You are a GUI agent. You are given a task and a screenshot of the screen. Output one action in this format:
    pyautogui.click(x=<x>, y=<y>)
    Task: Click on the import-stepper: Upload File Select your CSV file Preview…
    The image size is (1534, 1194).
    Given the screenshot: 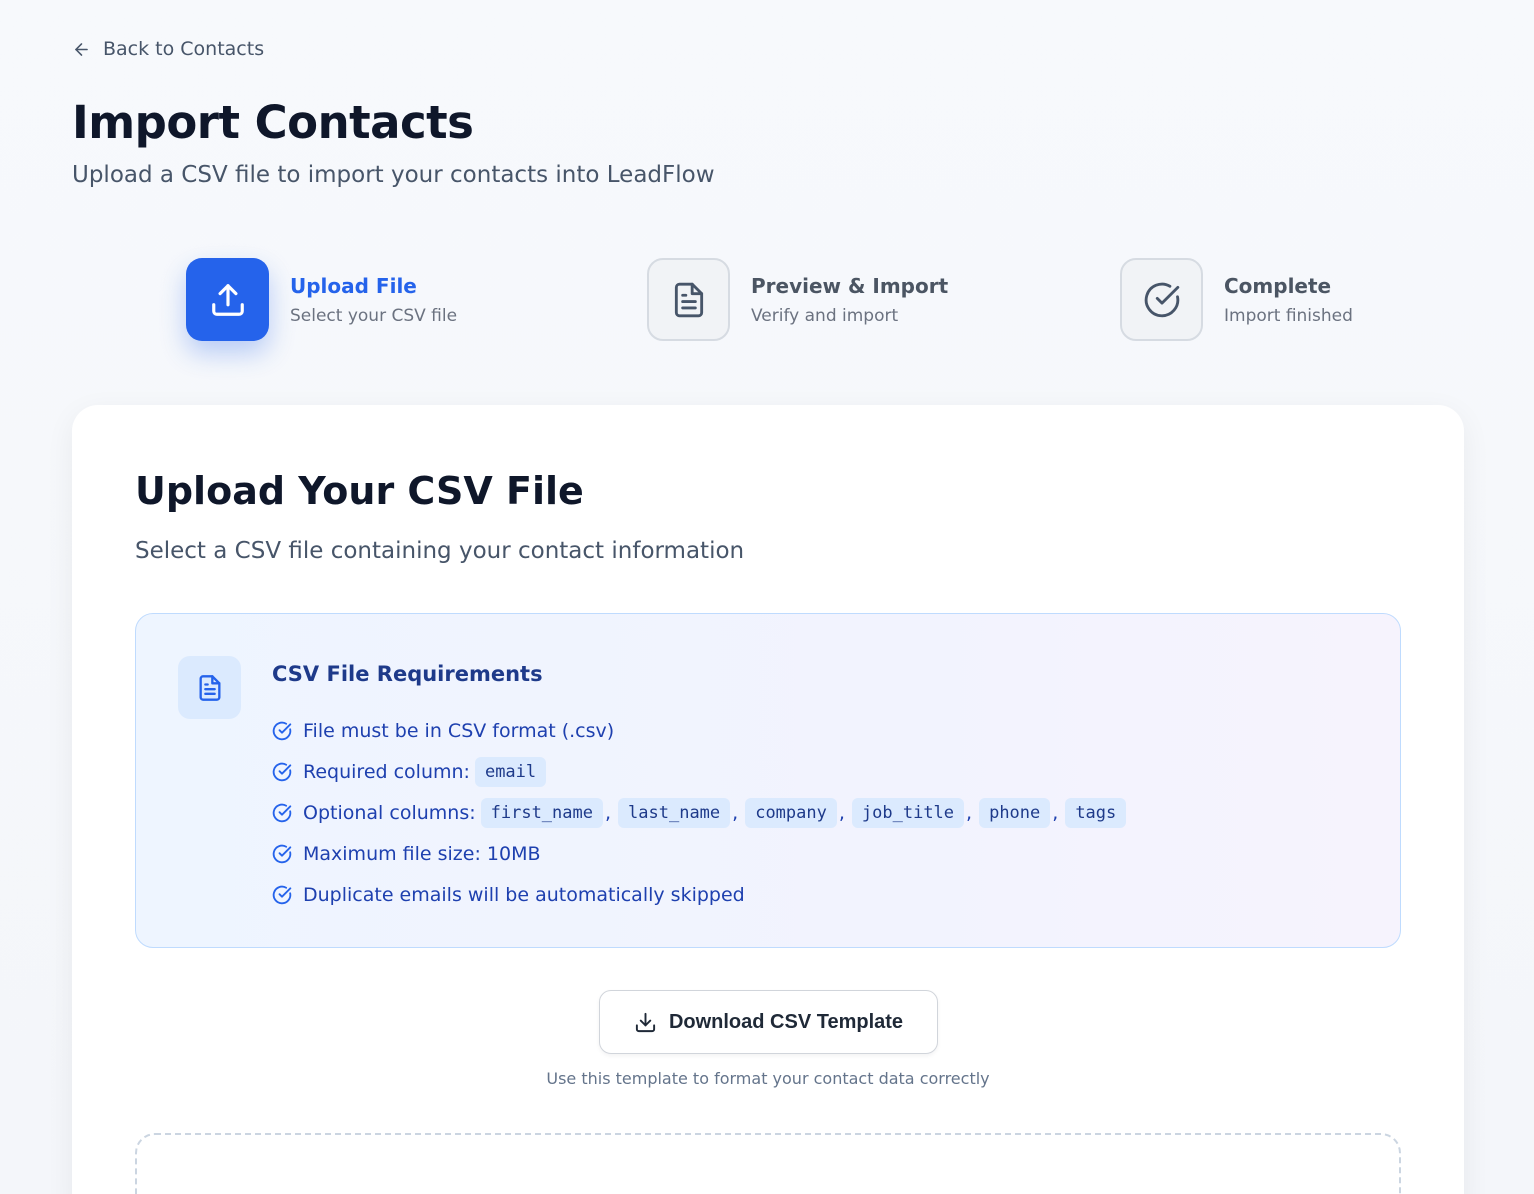 What is the action you would take?
    pyautogui.click(x=767, y=300)
    